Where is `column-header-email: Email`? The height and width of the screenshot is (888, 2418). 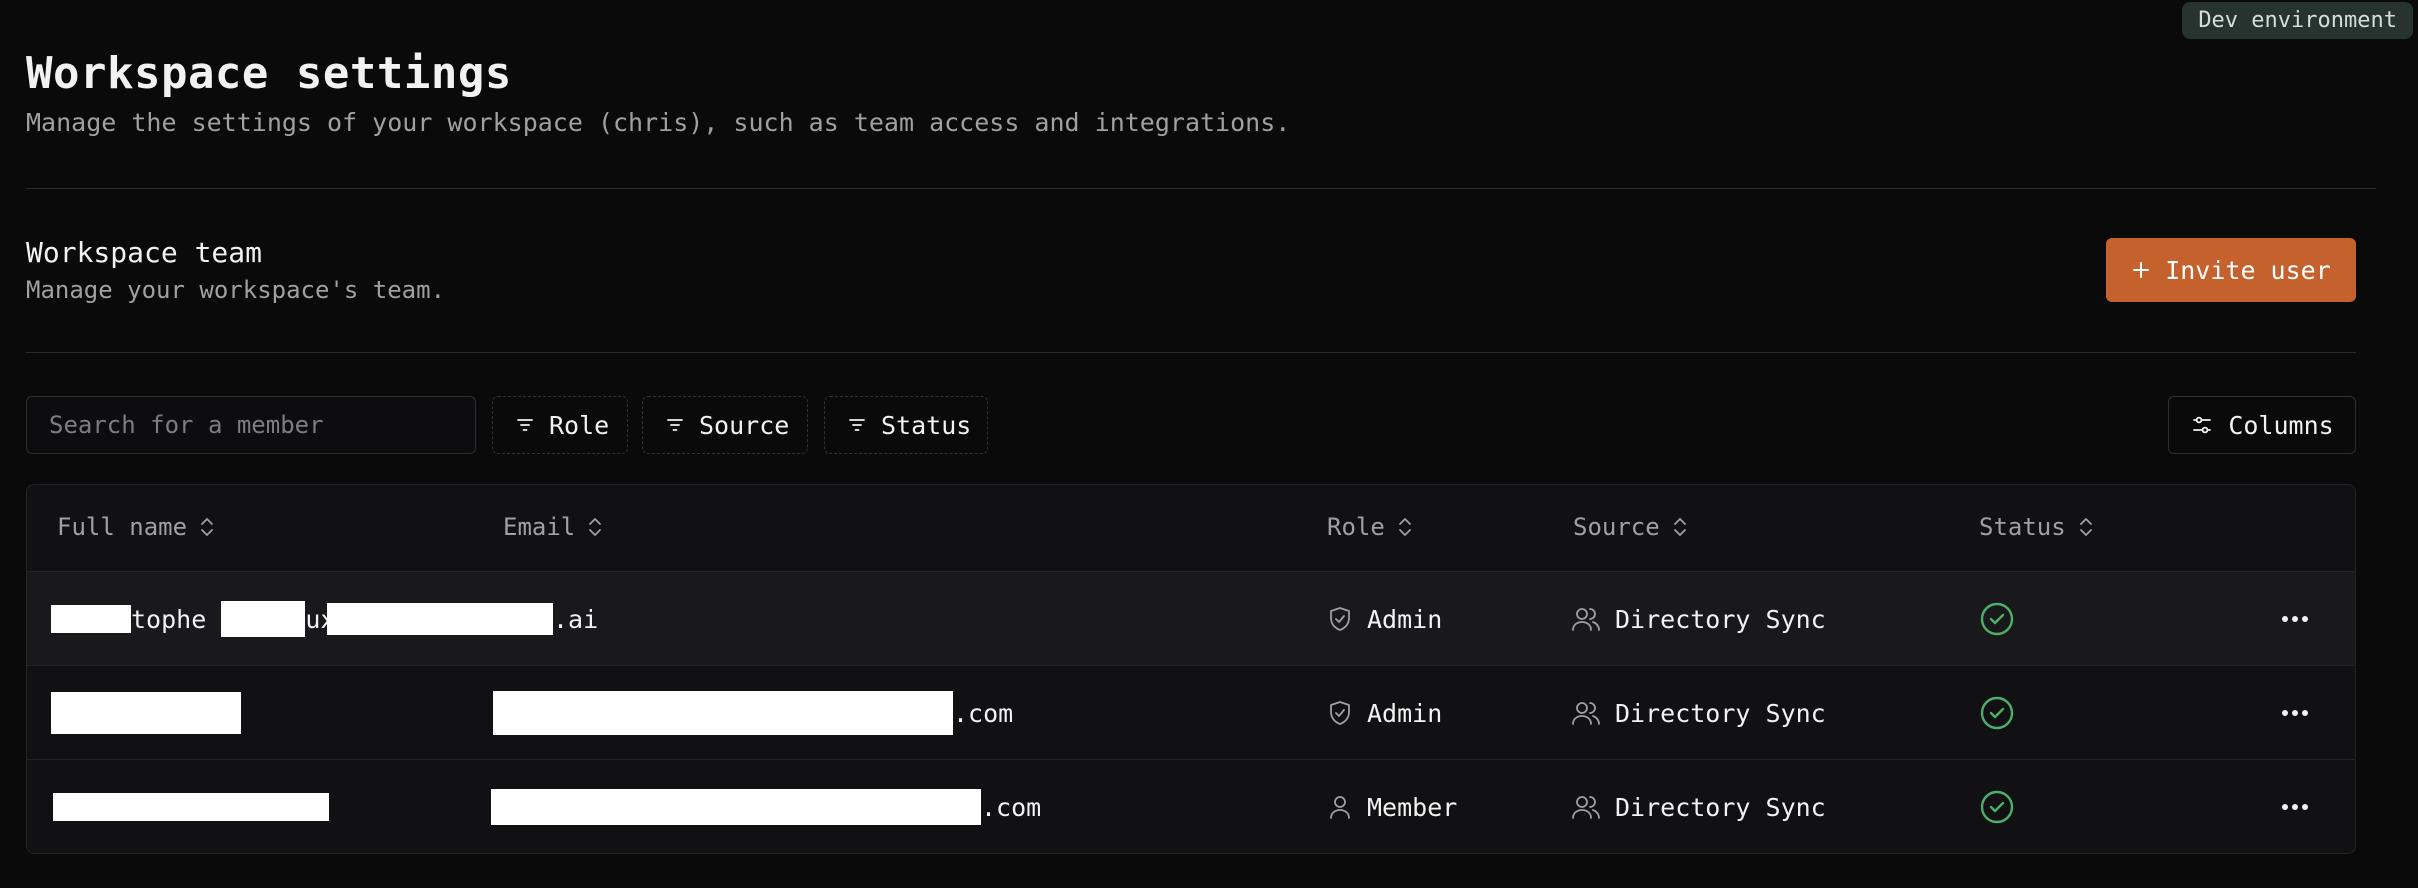
column-header-email: Email is located at coordinates (553, 527).